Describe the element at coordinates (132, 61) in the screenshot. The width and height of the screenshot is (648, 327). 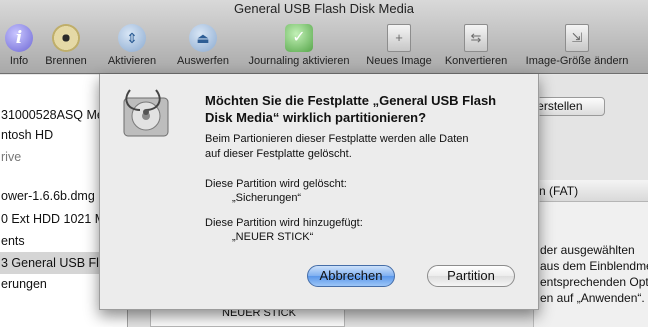
I see `mount-label: Aktivieren` at that location.